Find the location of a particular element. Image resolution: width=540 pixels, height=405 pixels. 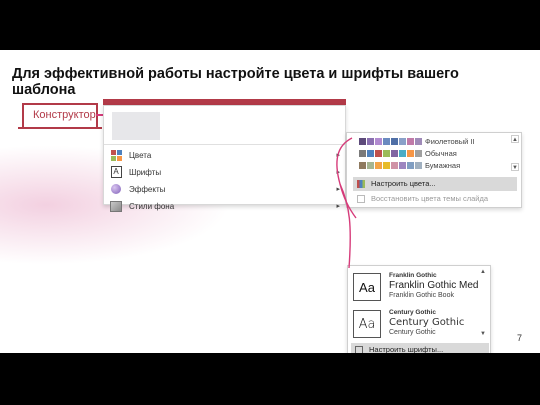

font-heading-sample: Century Gothic is located at coordinates (427, 322).